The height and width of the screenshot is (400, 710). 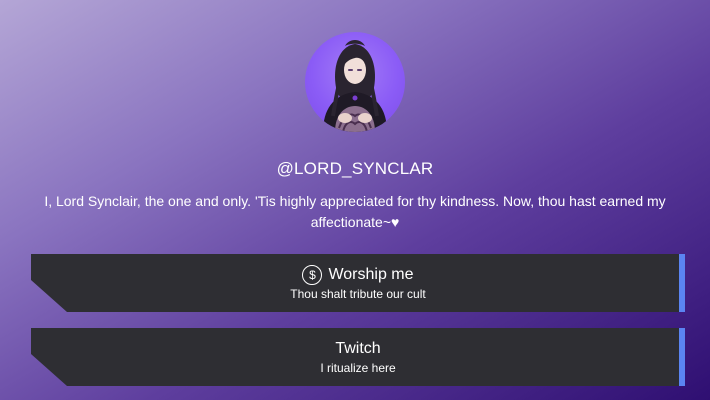 I want to click on link-button-twitch: Twitch I ritualize here, so click(x=358, y=357).